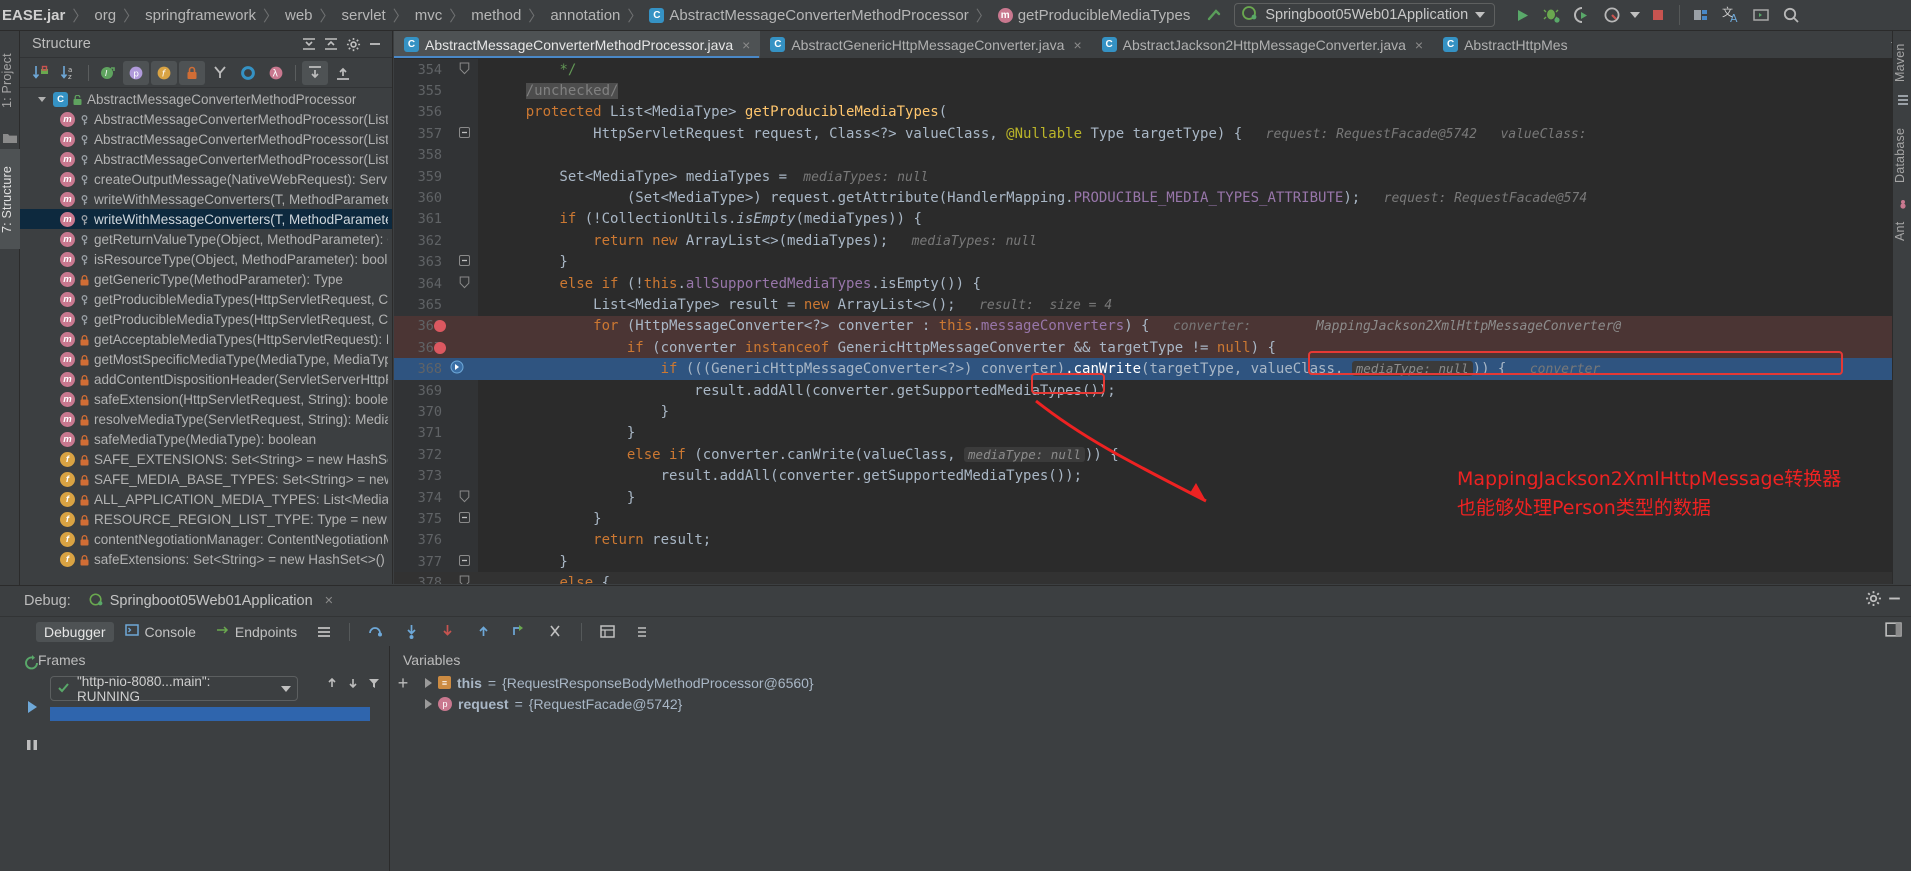 The width and height of the screenshot is (1911, 871). I want to click on breadcrumb-item-0: EASE.jar, so click(33, 15).